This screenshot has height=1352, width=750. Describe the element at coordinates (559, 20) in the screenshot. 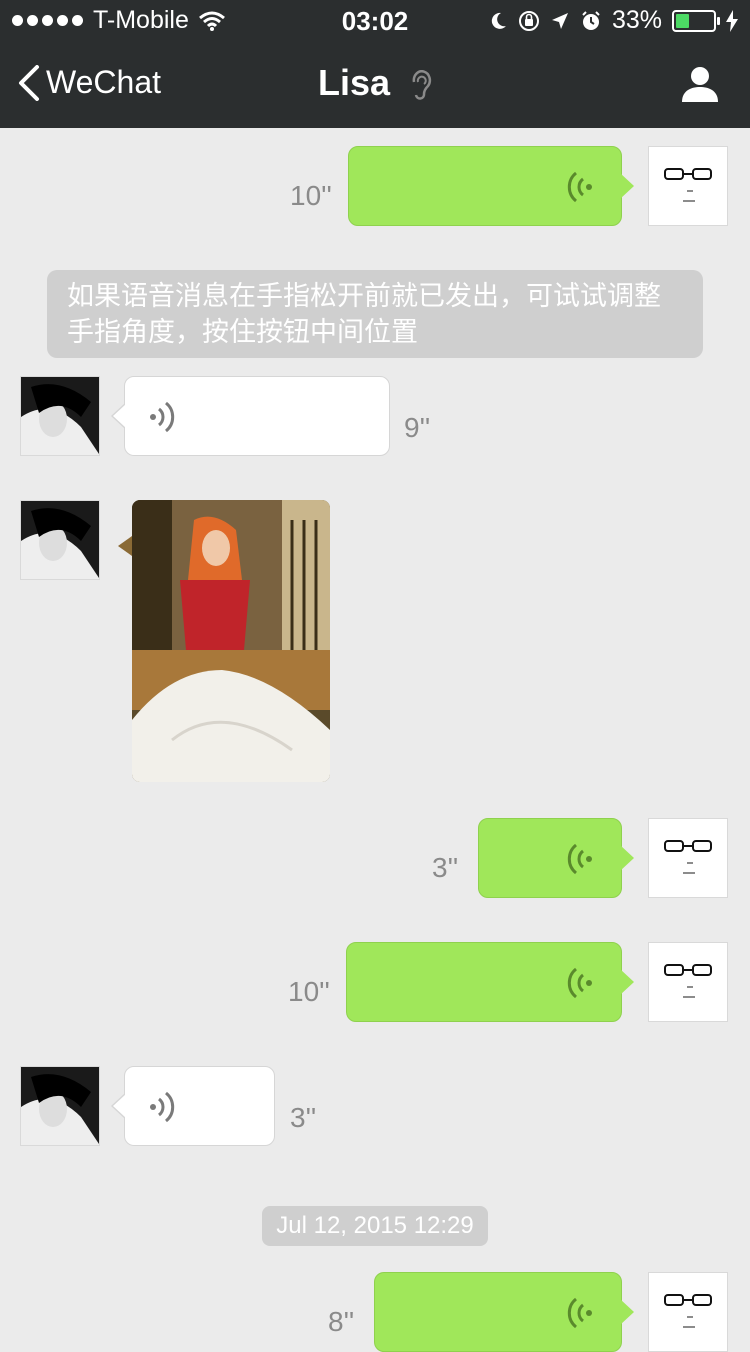

I see `location-arrow-icon` at that location.